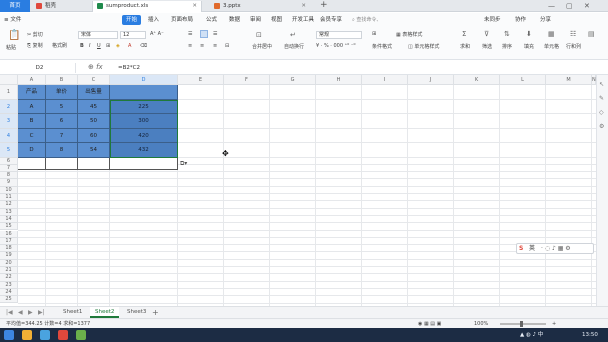 This screenshot has width=608, height=342. Describe the element at coordinates (234, 20) in the screenshot. I see `menu-data: 数据` at that location.